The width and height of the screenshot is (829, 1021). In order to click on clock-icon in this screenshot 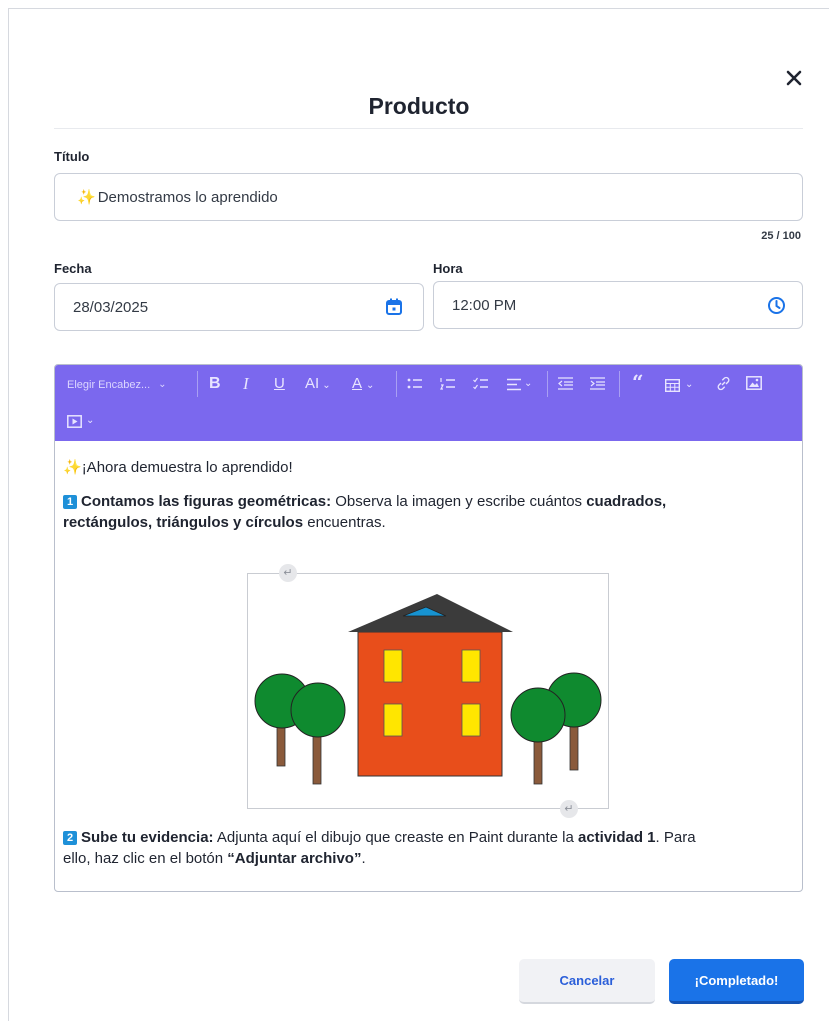, I will do `click(776, 305)`.